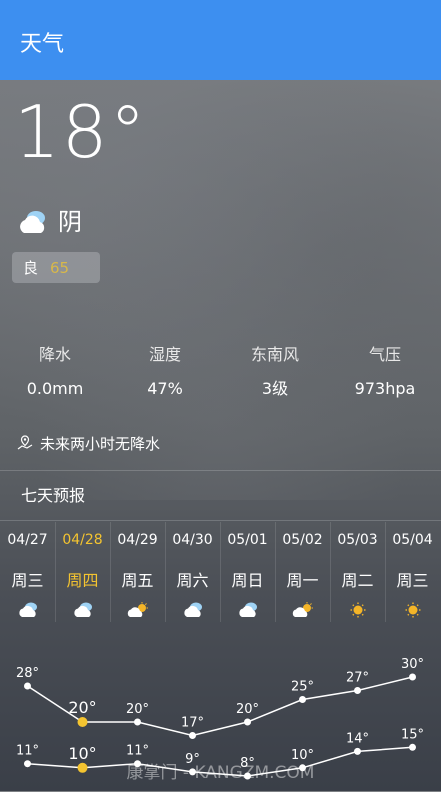  I want to click on stat-value: 0.0mm, so click(55, 388).